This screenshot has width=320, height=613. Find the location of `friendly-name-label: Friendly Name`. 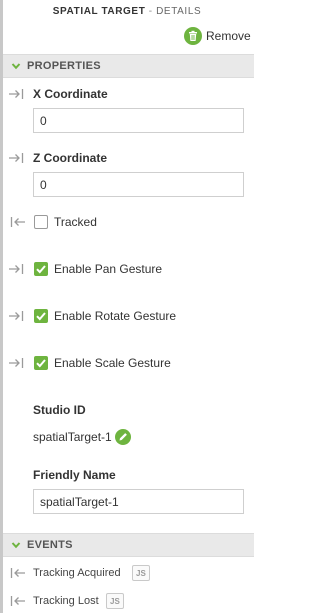

friendly-name-label: Friendly Name is located at coordinates (74, 475).